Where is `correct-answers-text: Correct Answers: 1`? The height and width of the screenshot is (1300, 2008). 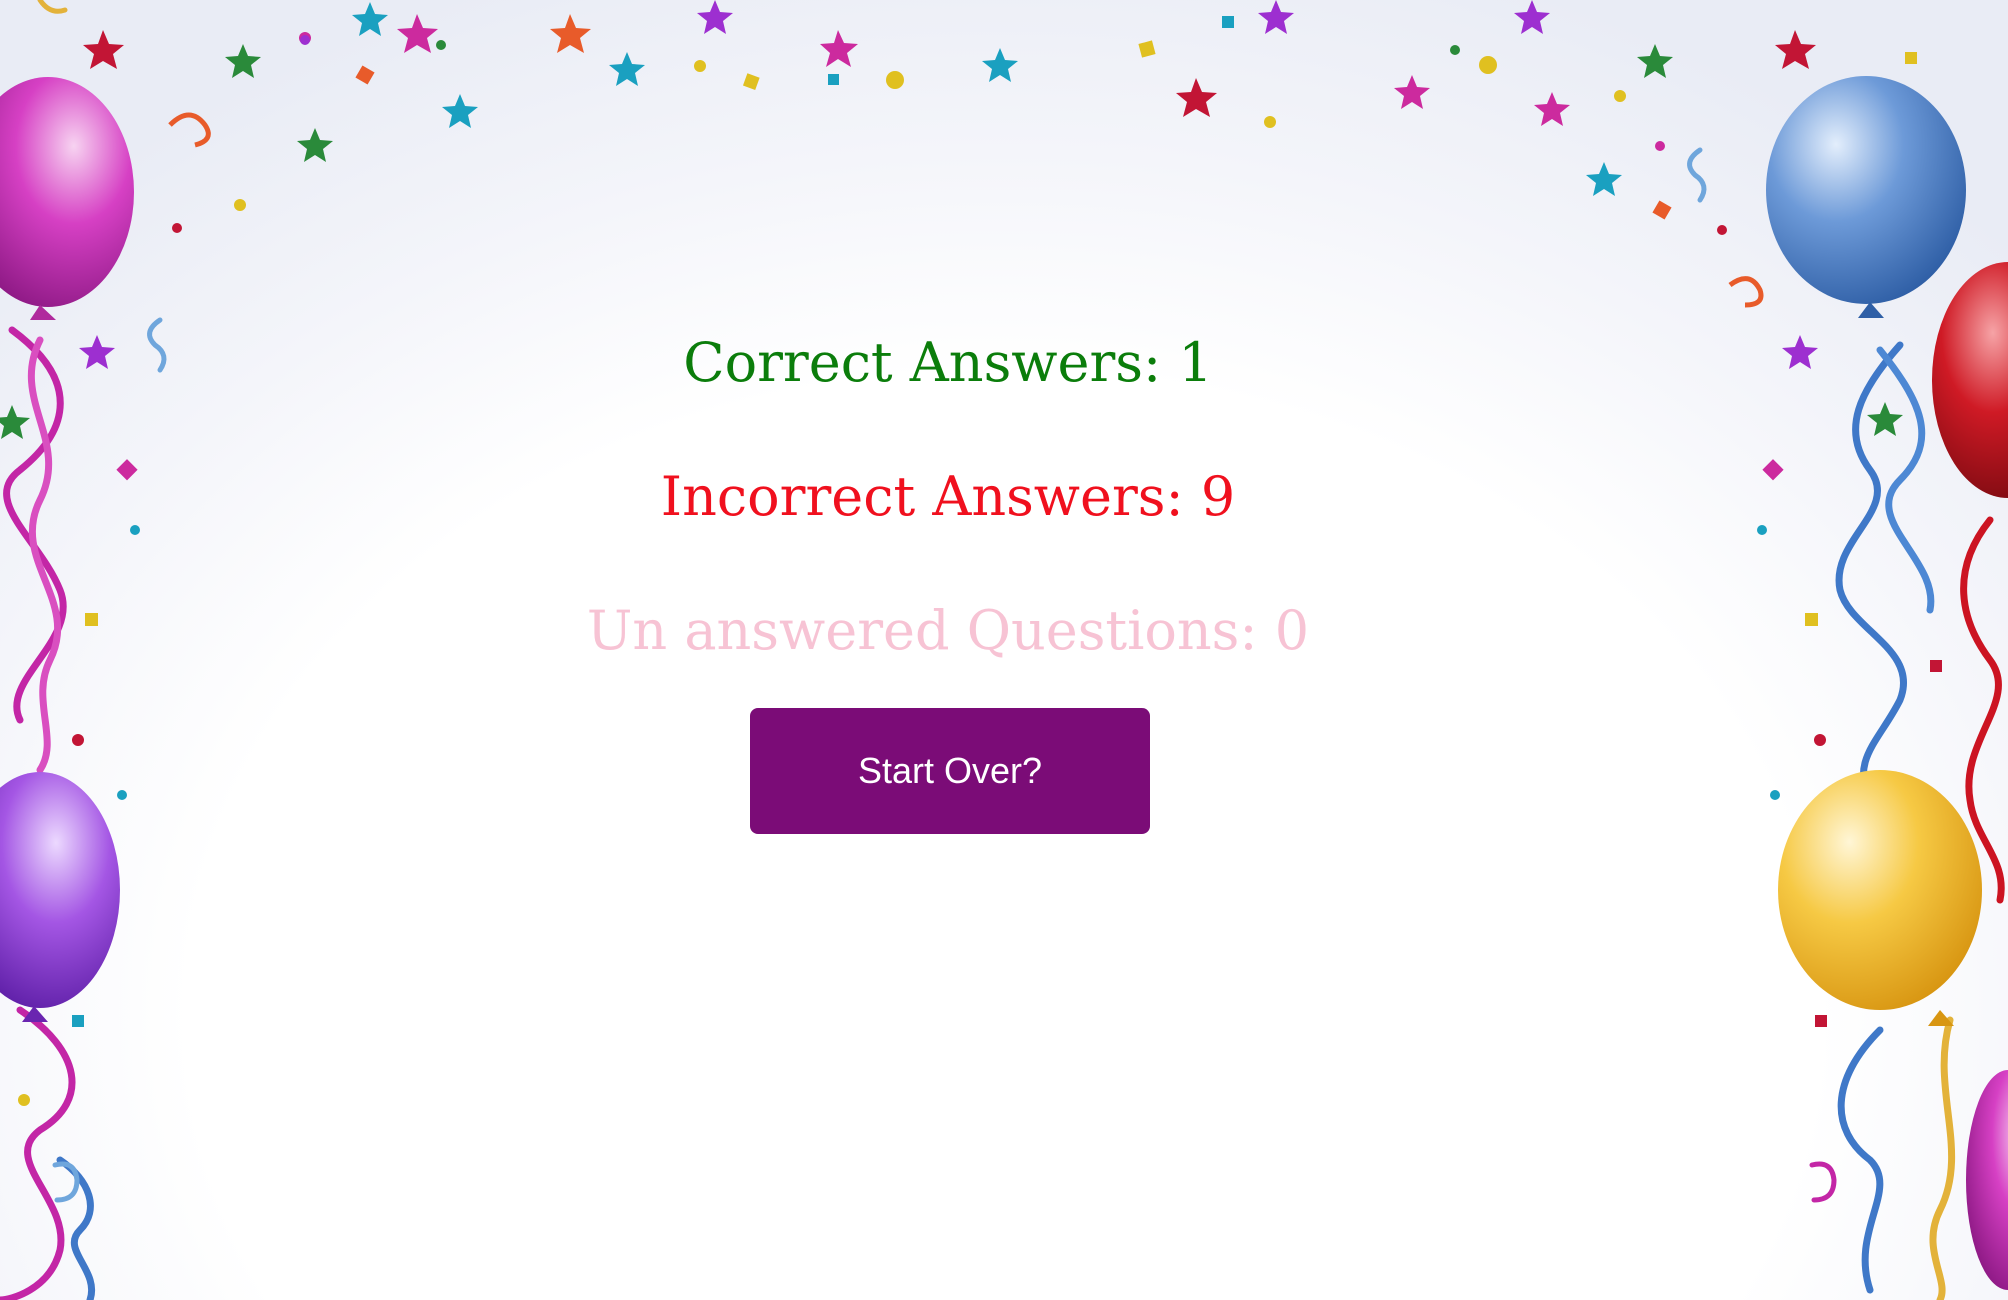
correct-answers-text: Correct Answers: 1 is located at coordinates (948, 362).